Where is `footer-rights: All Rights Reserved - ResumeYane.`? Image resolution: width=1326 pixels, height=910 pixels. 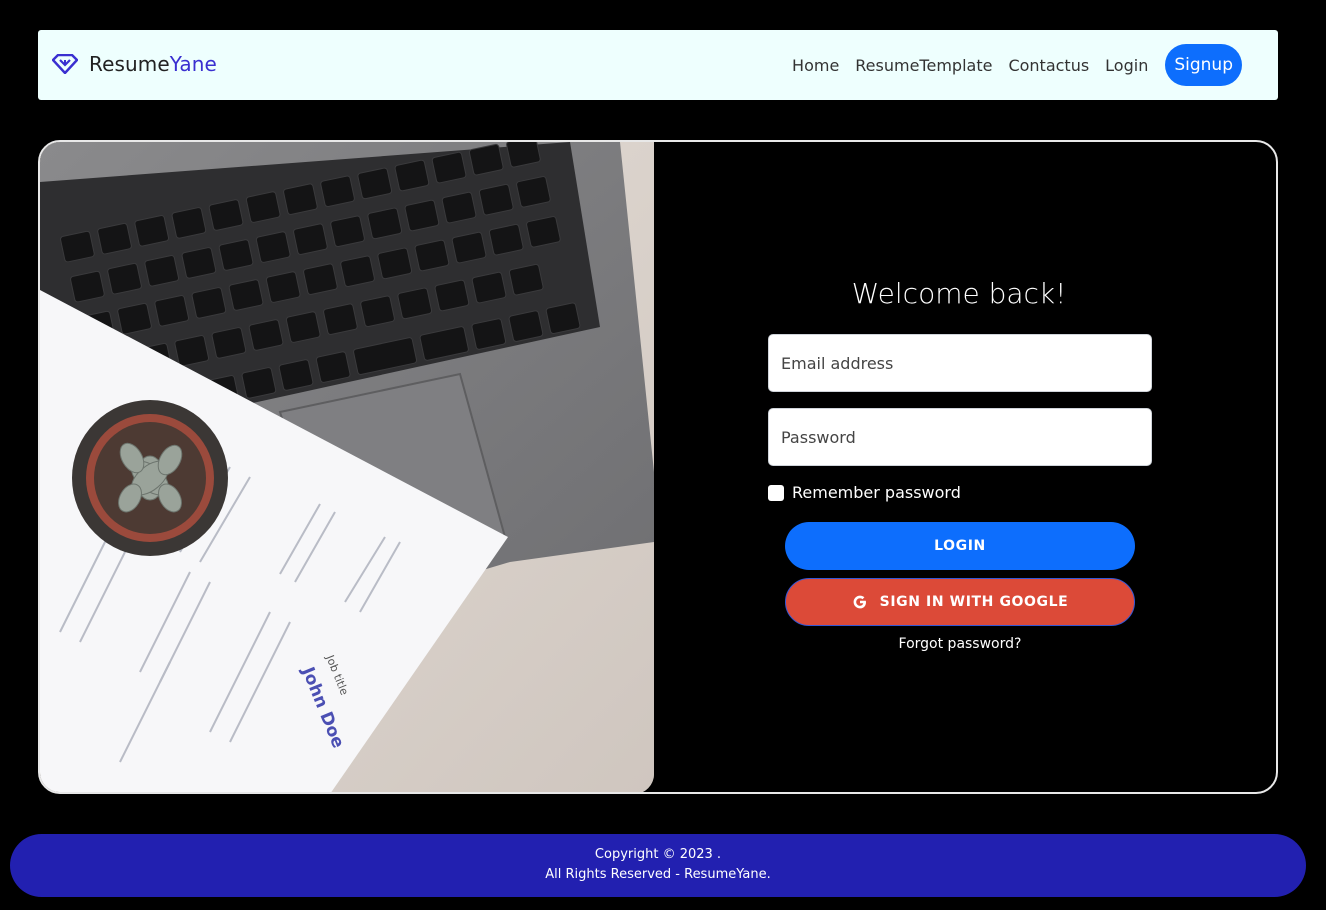 footer-rights: All Rights Reserved - ResumeYane. is located at coordinates (658, 874).